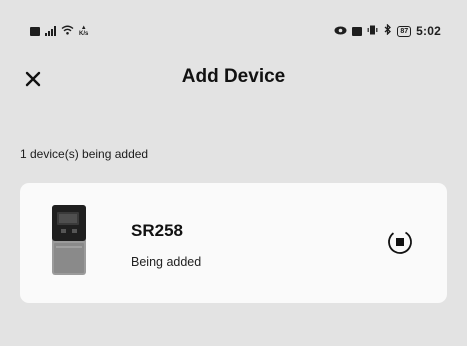 The width and height of the screenshot is (467, 346). What do you see at coordinates (166, 262) in the screenshot?
I see `device-status: Being added` at bounding box center [166, 262].